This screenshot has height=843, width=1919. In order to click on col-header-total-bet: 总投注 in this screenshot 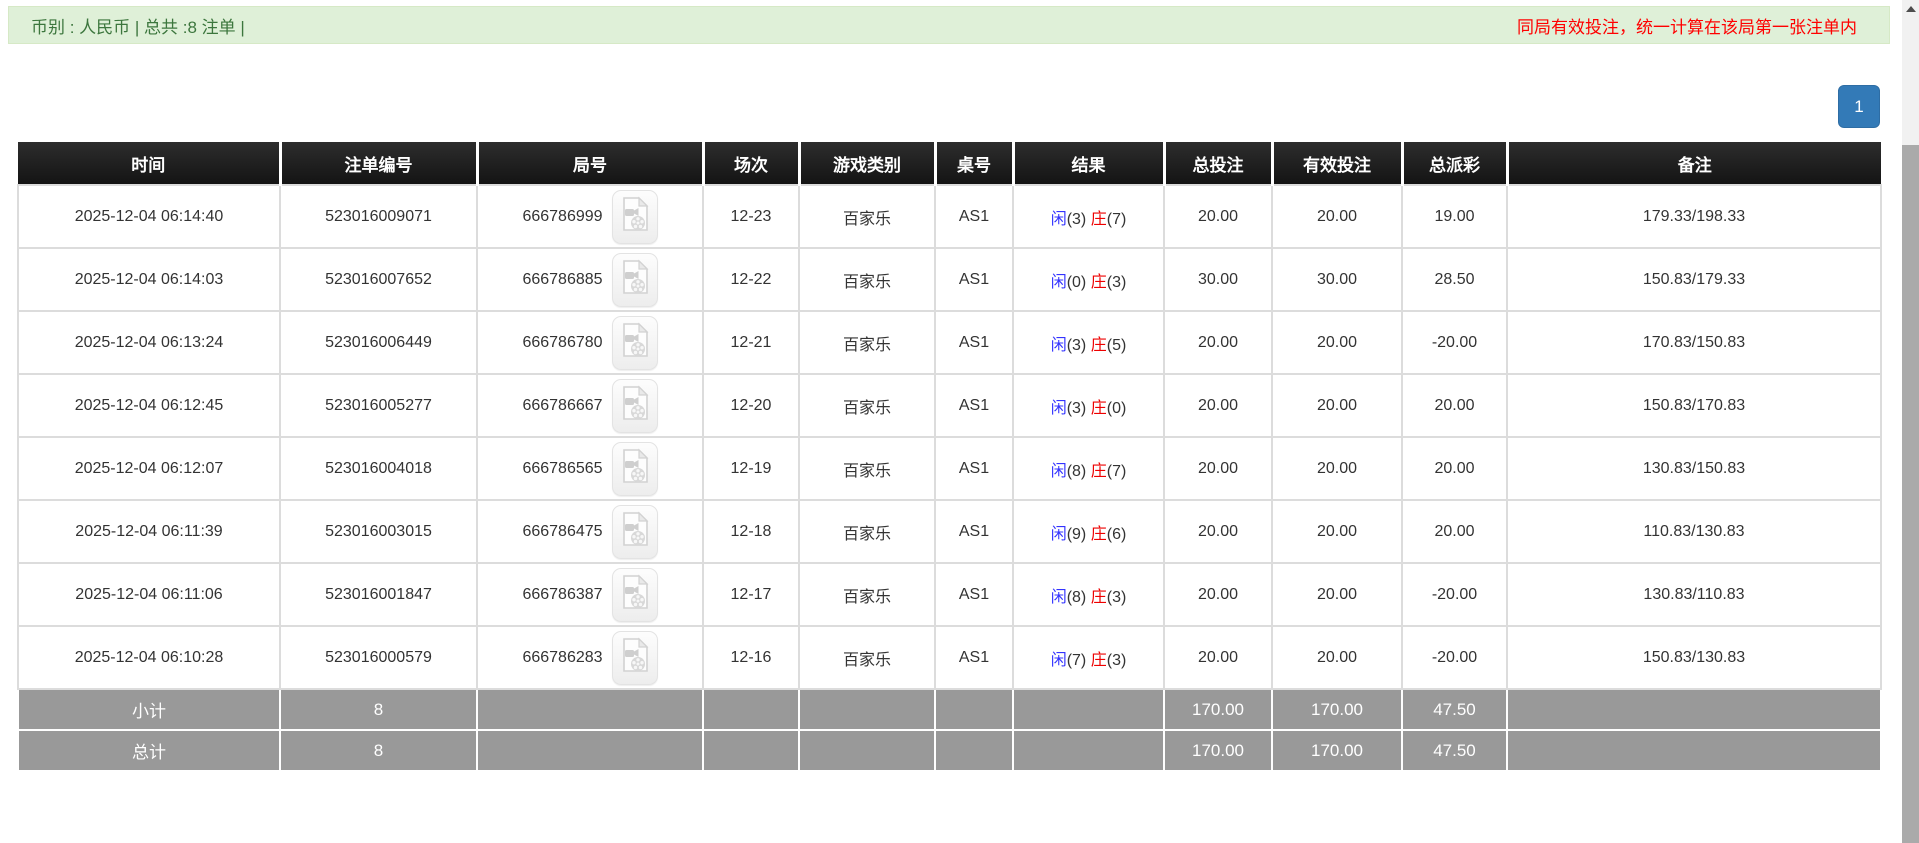, I will do `click(1217, 163)`.